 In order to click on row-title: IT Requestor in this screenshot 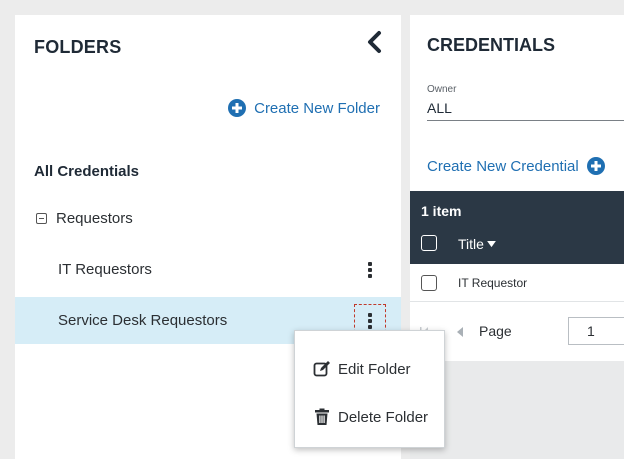, I will do `click(493, 283)`.